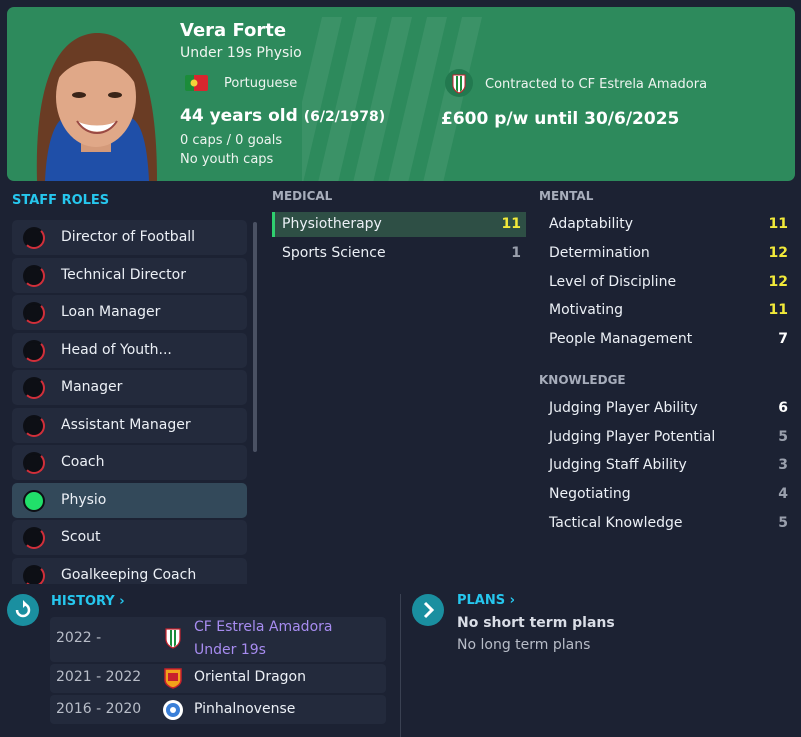  I want to click on attr-physiotherapy: Physiotherapy 11, so click(399, 224).